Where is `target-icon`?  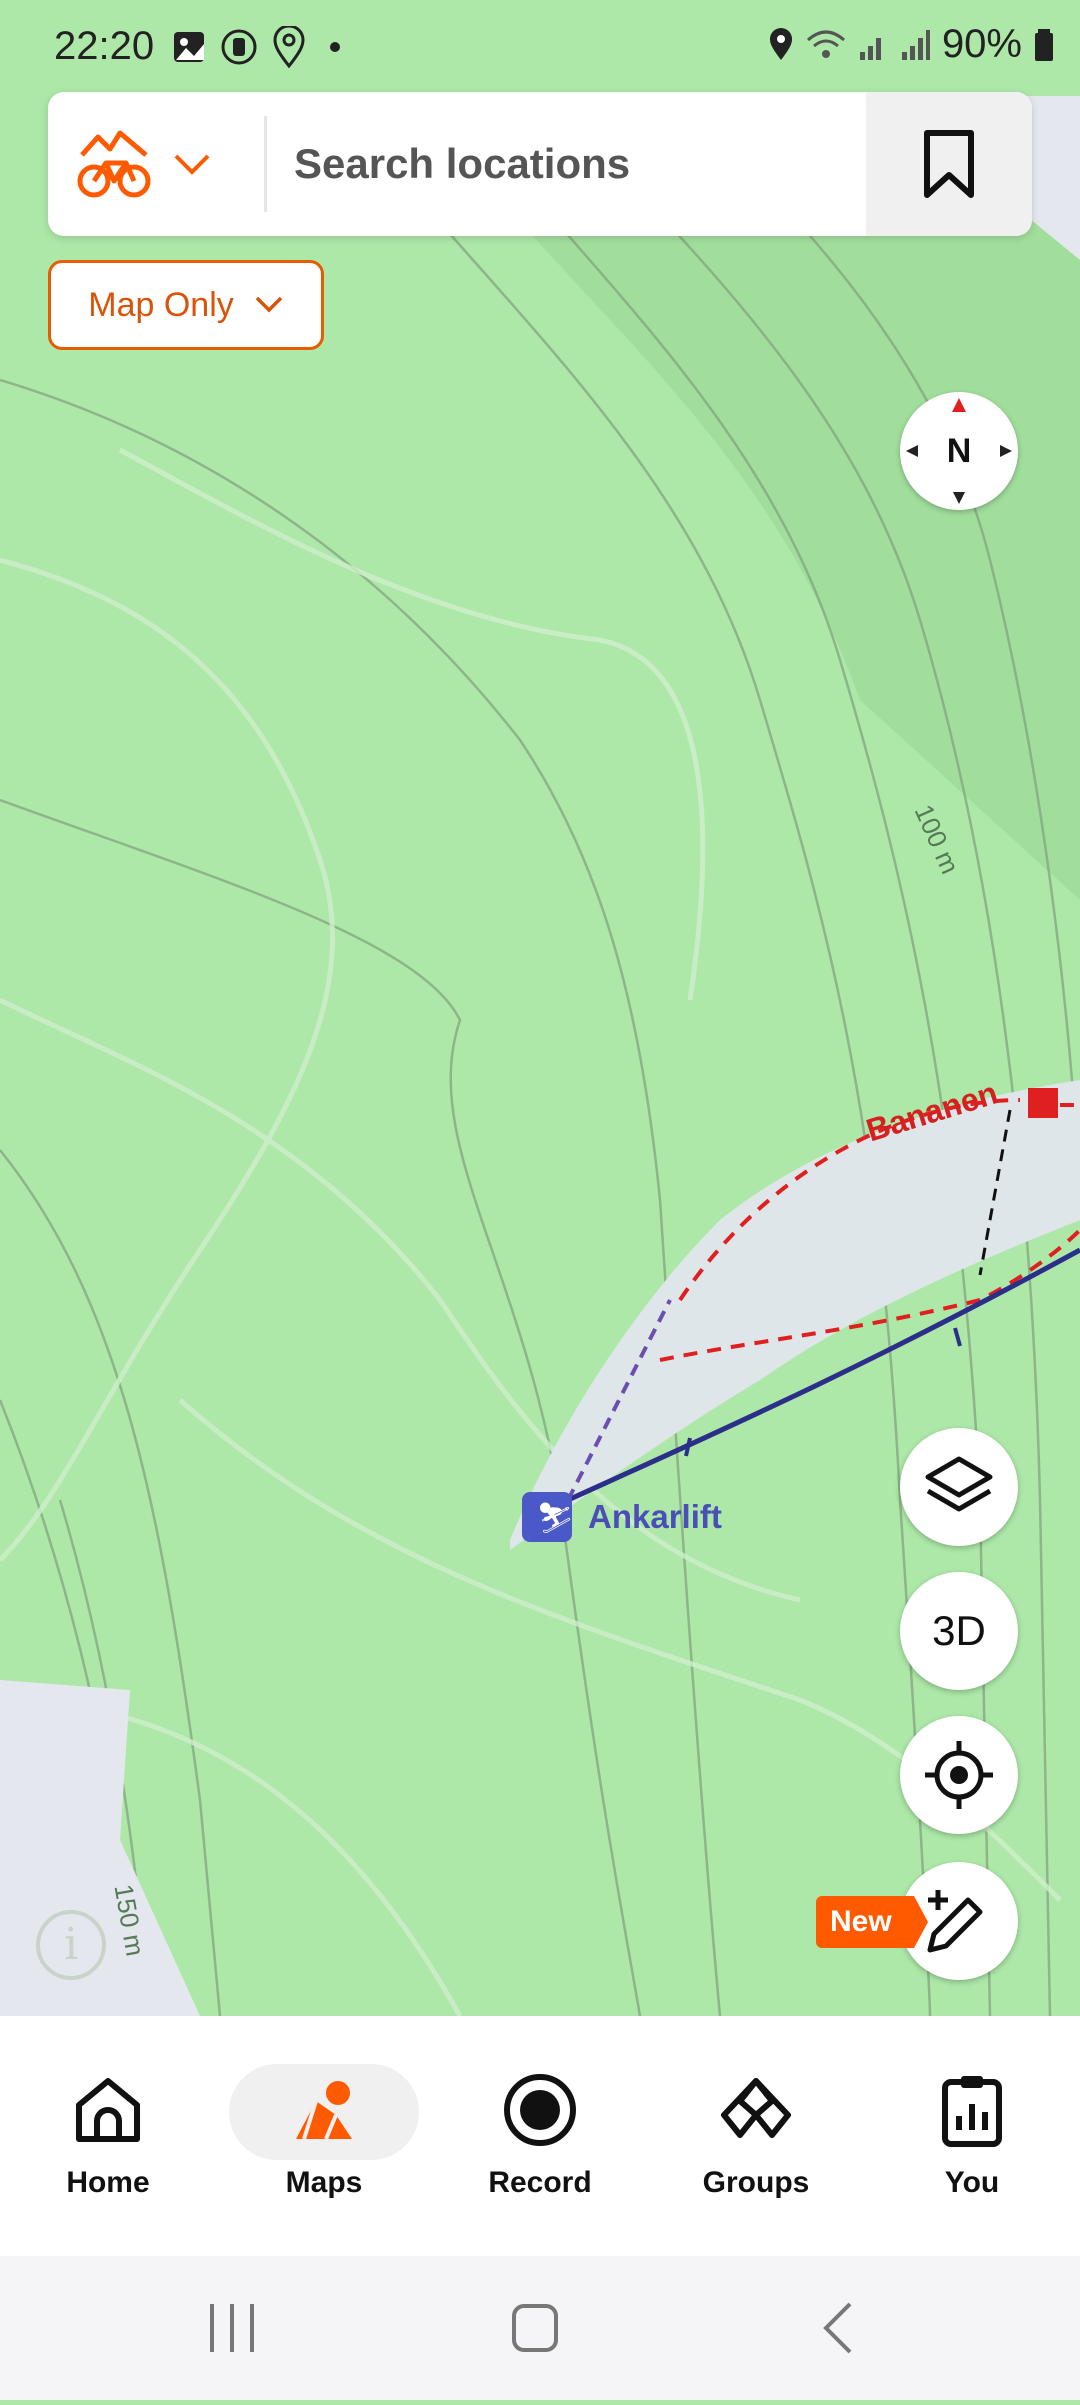 target-icon is located at coordinates (959, 1775).